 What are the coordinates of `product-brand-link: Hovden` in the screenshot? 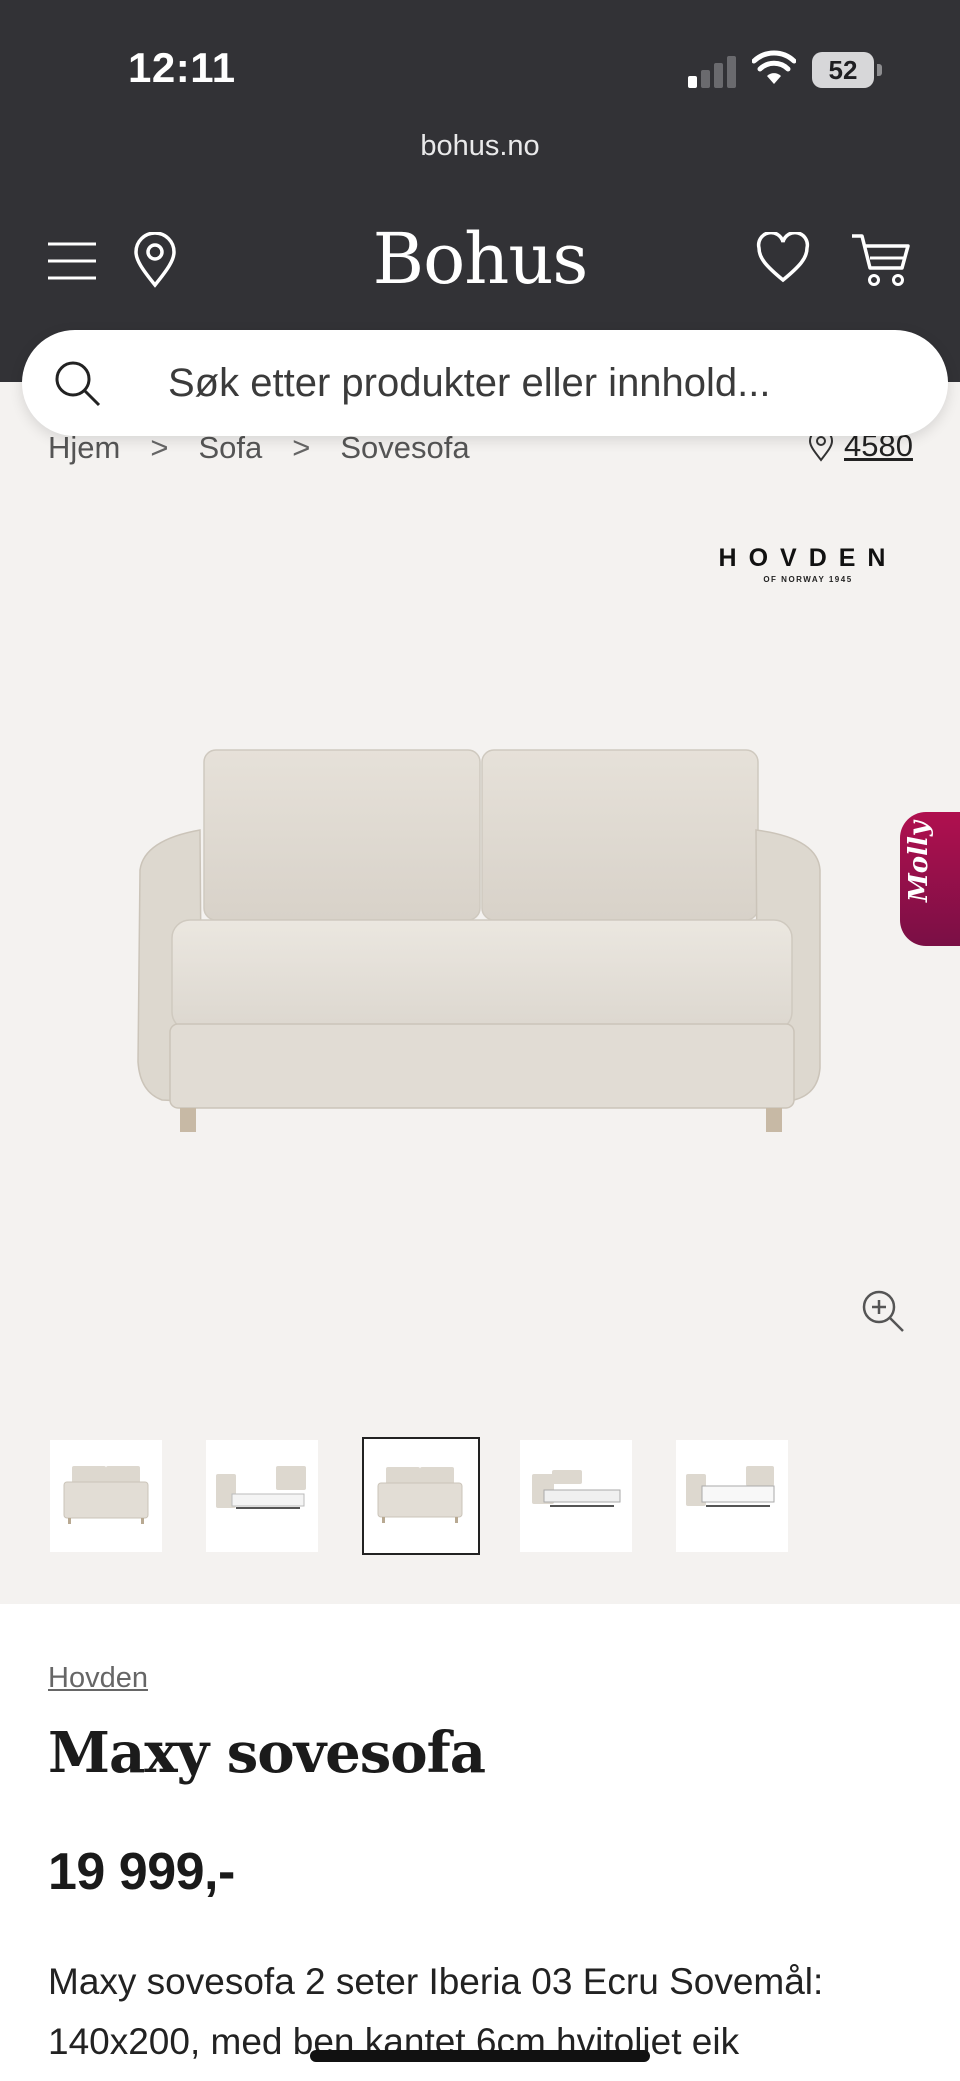 It's located at (98, 1678).